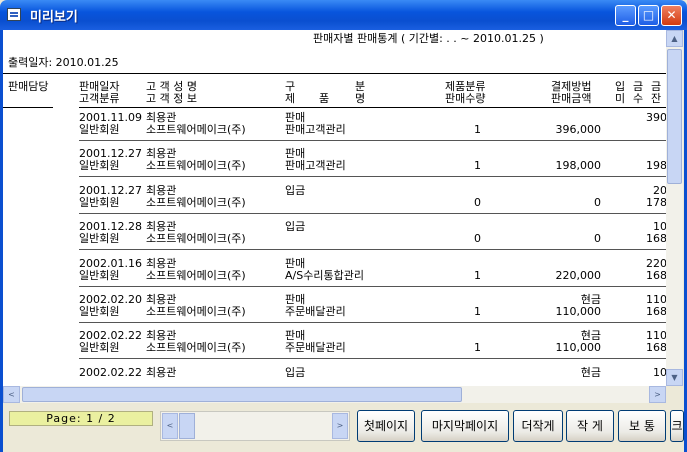 The width and height of the screenshot is (687, 452). Describe the element at coordinates (590, 426) in the screenshot. I see `zoom-small-button: 작 게` at that location.